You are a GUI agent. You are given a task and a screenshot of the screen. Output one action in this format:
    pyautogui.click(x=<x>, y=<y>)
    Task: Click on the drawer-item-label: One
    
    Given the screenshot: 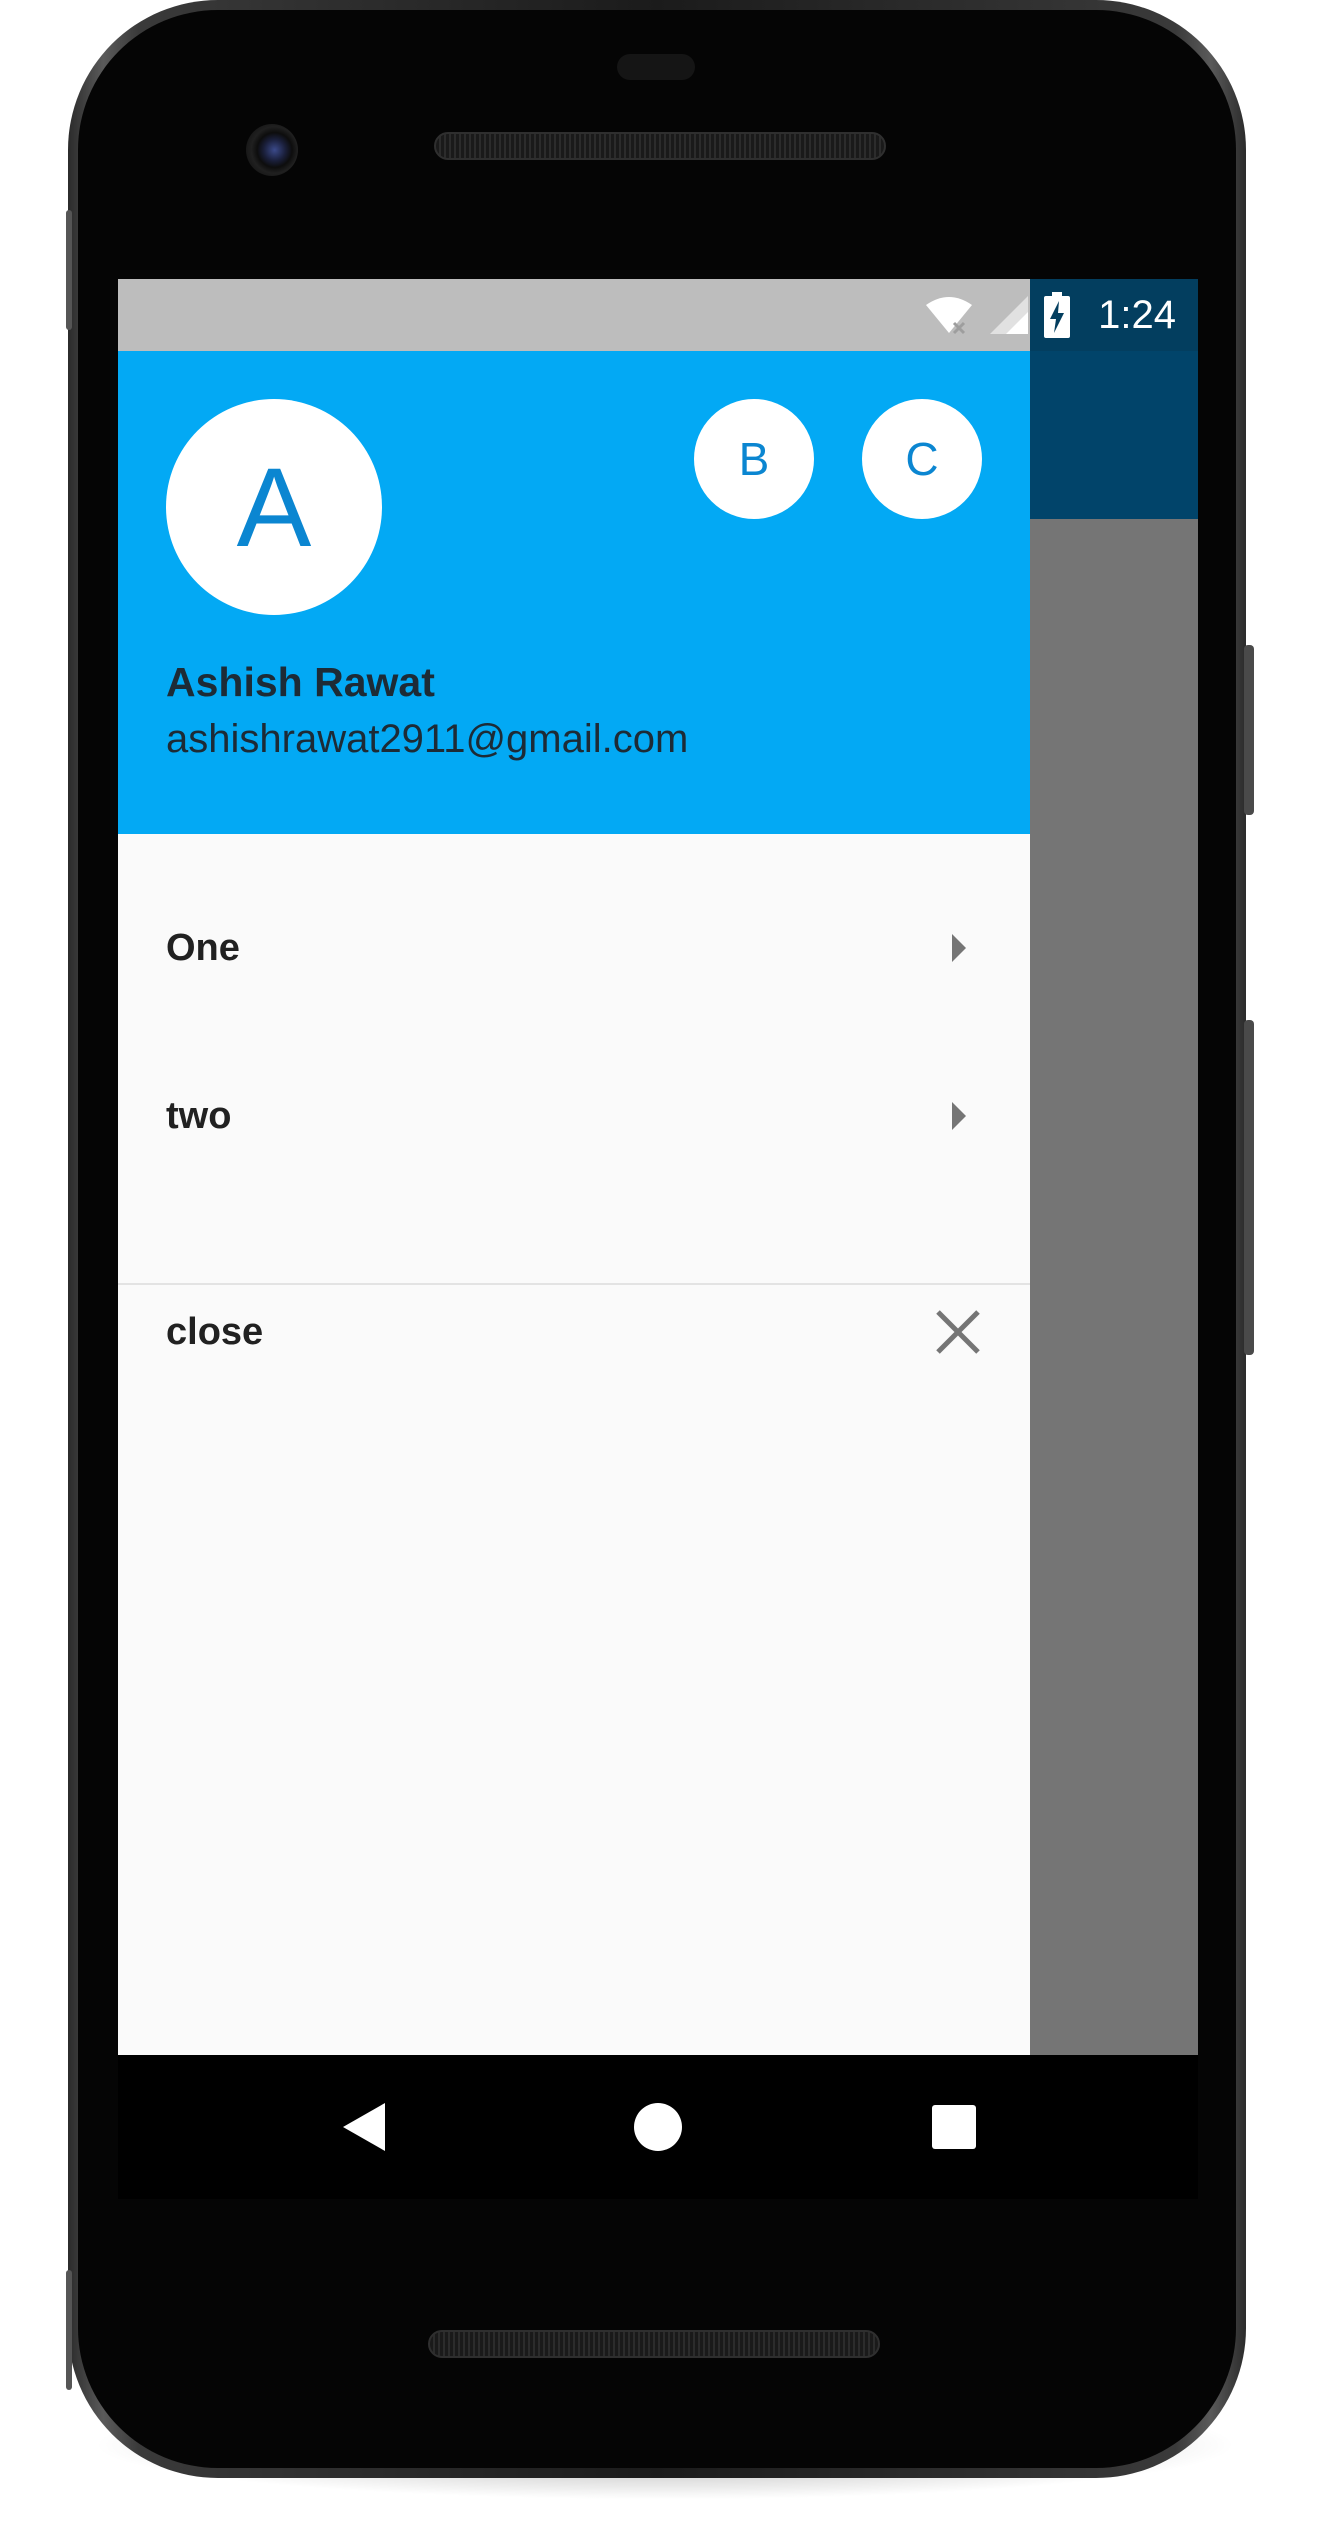 What is the action you would take?
    pyautogui.click(x=203, y=947)
    